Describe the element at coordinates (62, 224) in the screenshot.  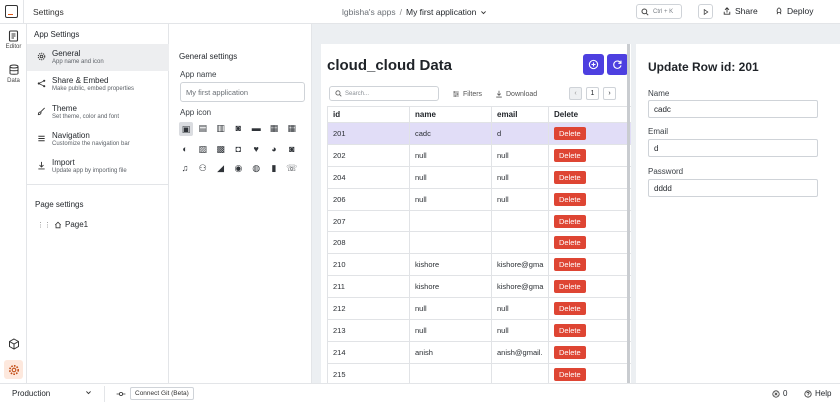
I see `page-item-page1: ⋮⋮ Page1` at that location.